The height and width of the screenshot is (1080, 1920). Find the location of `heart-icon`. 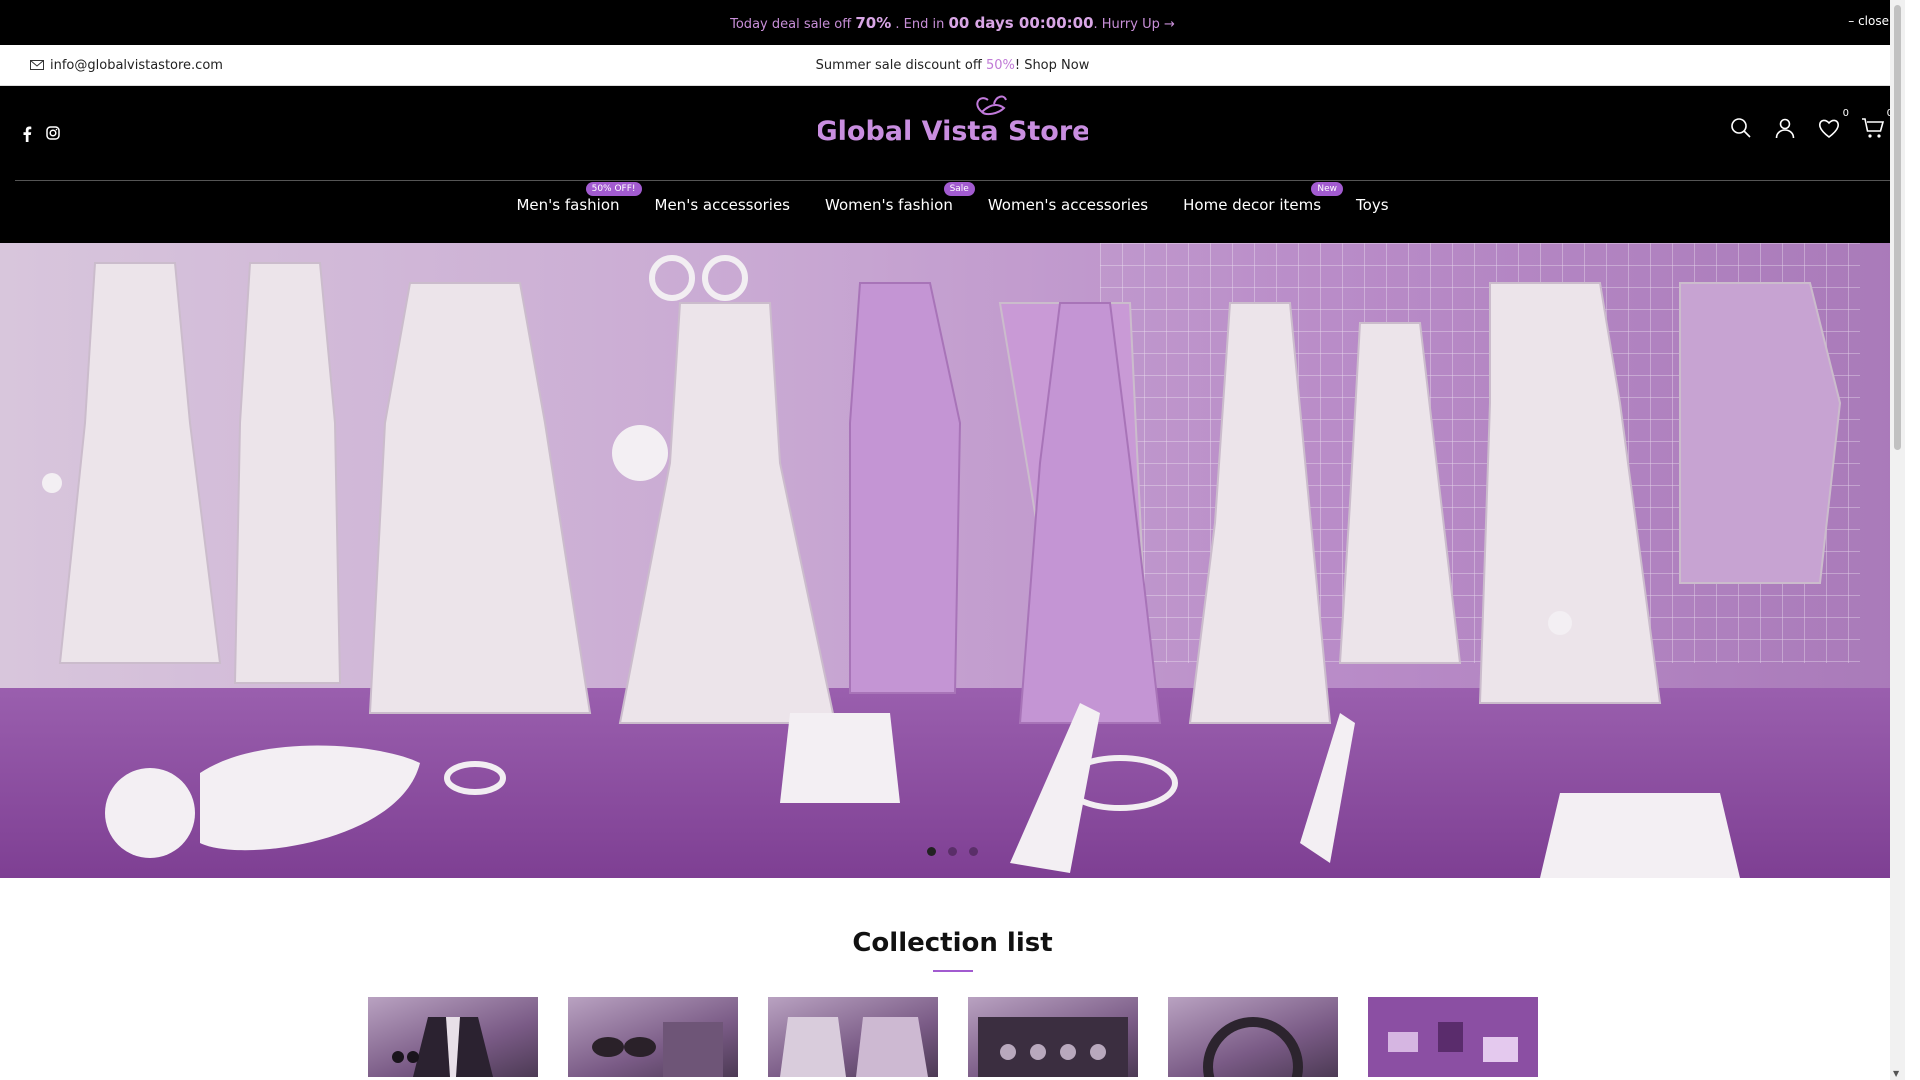

heart-icon is located at coordinates (1829, 129).